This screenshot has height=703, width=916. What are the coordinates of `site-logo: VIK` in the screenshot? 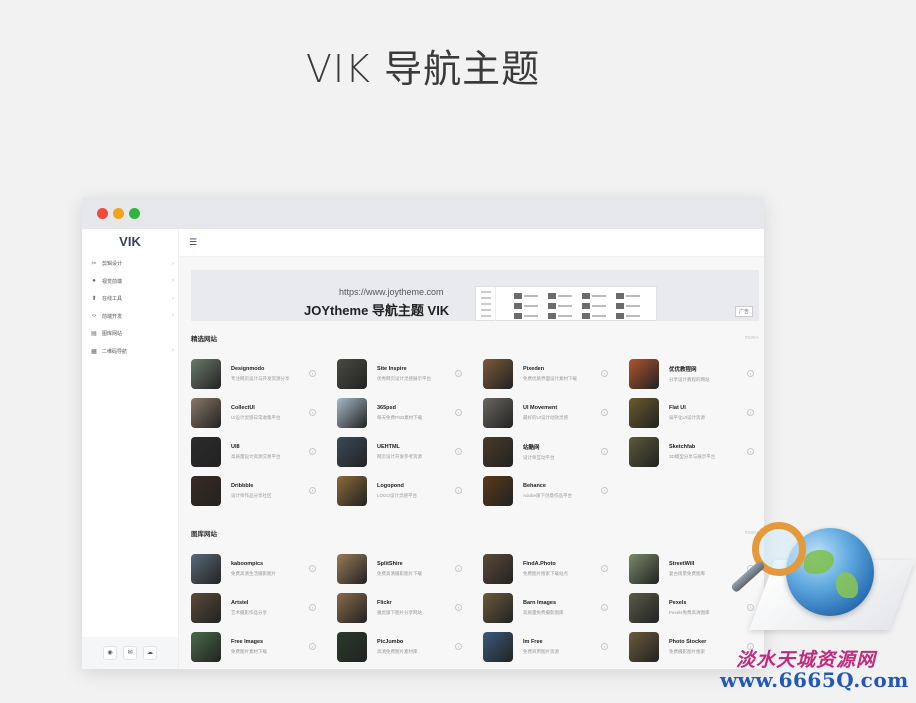 It's located at (130, 242).